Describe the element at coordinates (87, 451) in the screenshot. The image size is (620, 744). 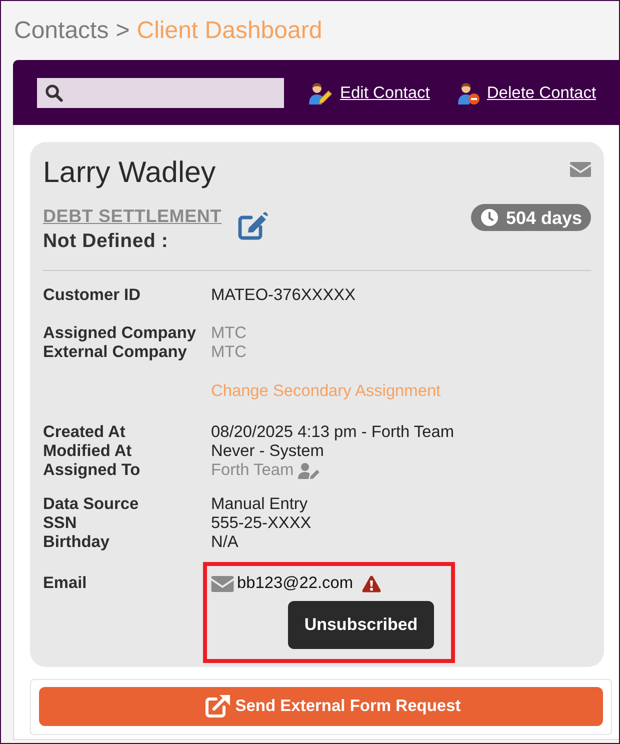
I see `field-label: Modified At` at that location.